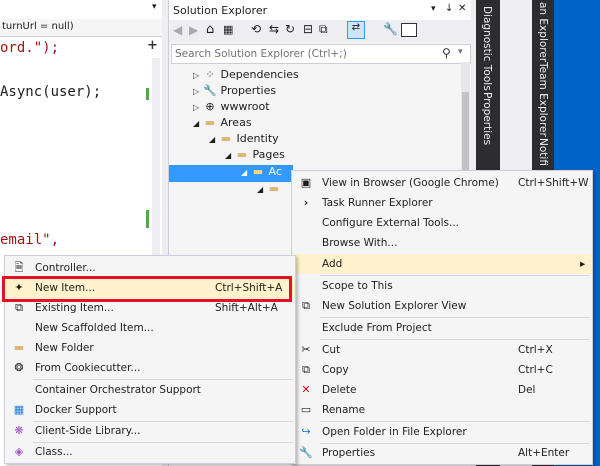  I want to click on switch-views-icon: ▦, so click(228, 29).